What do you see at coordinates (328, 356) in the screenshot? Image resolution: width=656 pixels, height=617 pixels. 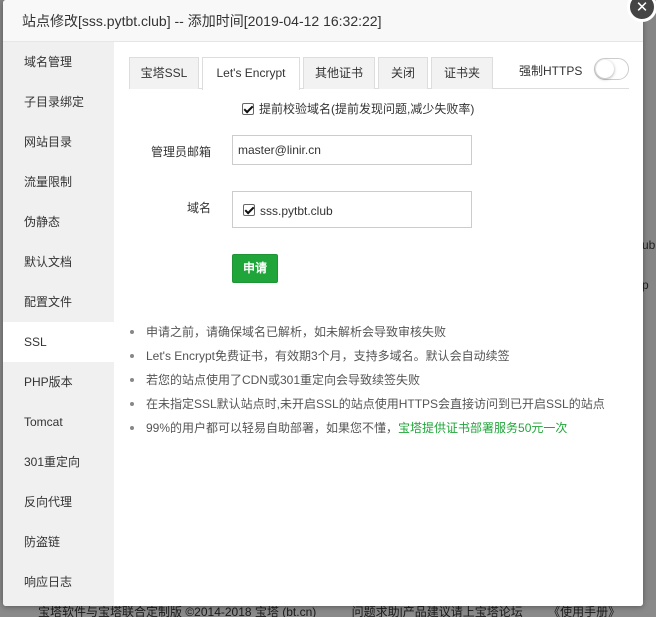 I see `note-text: Let's Encrypt免费证书，有效期3个月，支持多域名。默认会自动续签` at bounding box center [328, 356].